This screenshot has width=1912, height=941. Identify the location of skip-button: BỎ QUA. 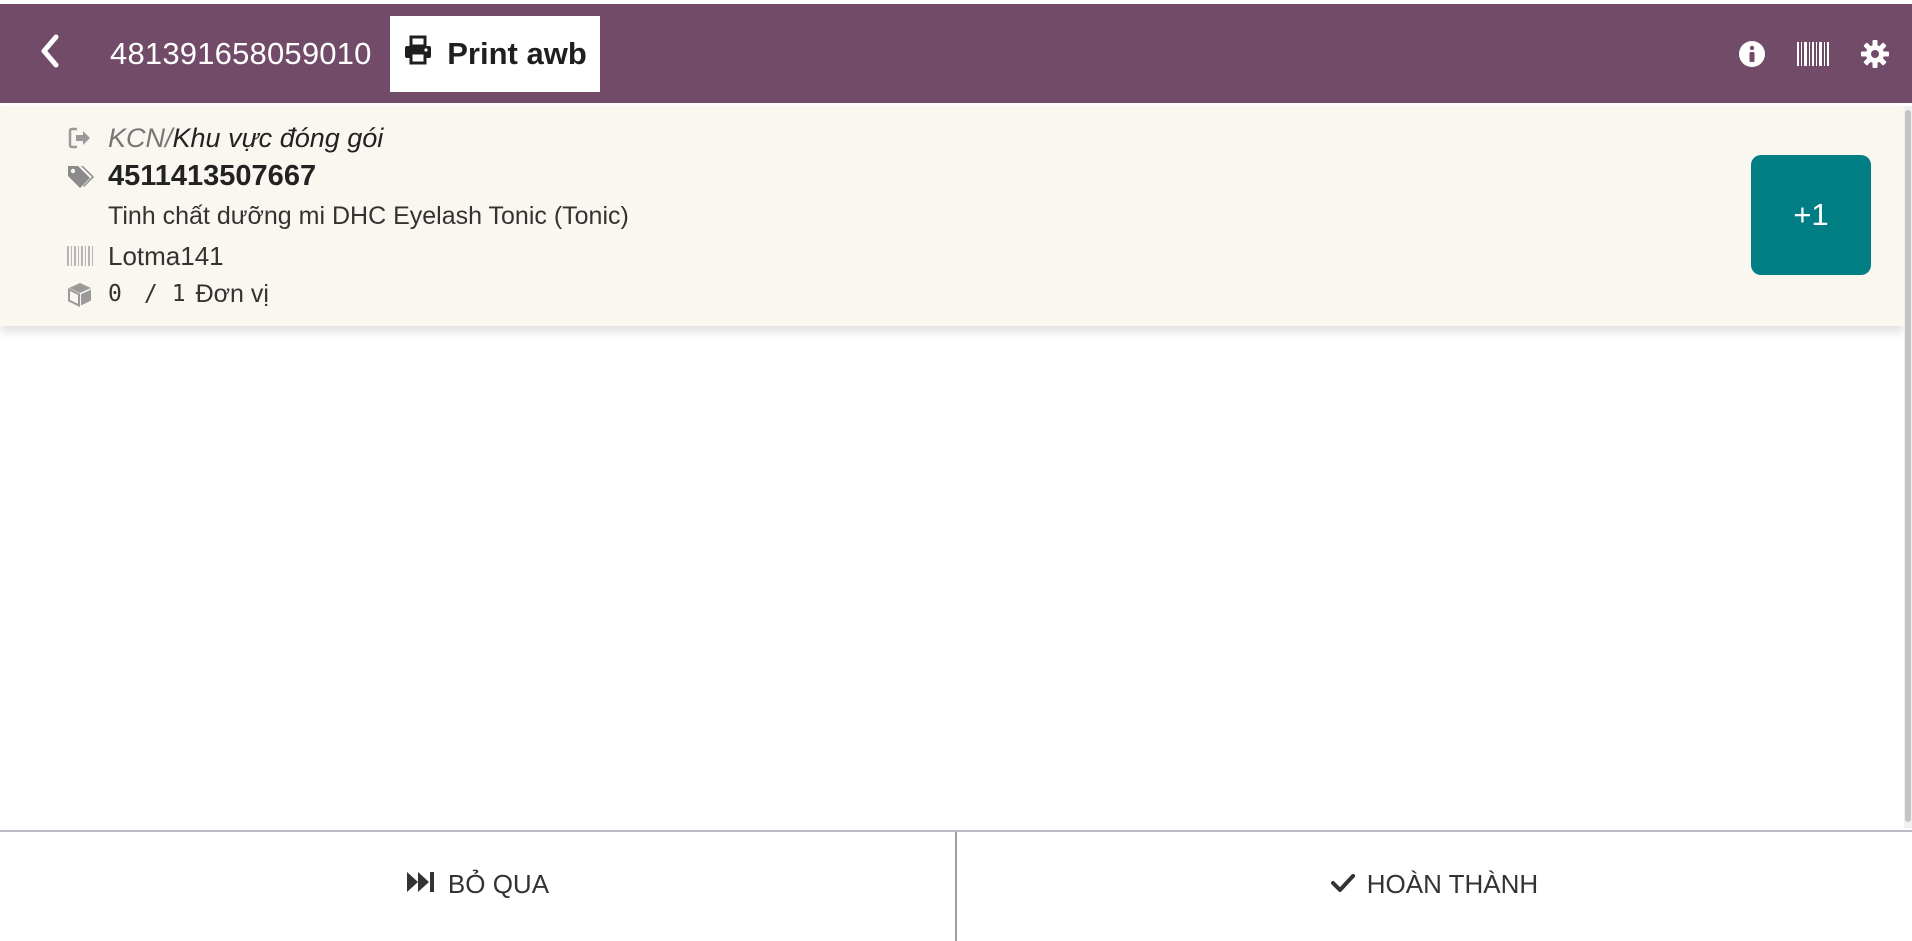
(478, 886).